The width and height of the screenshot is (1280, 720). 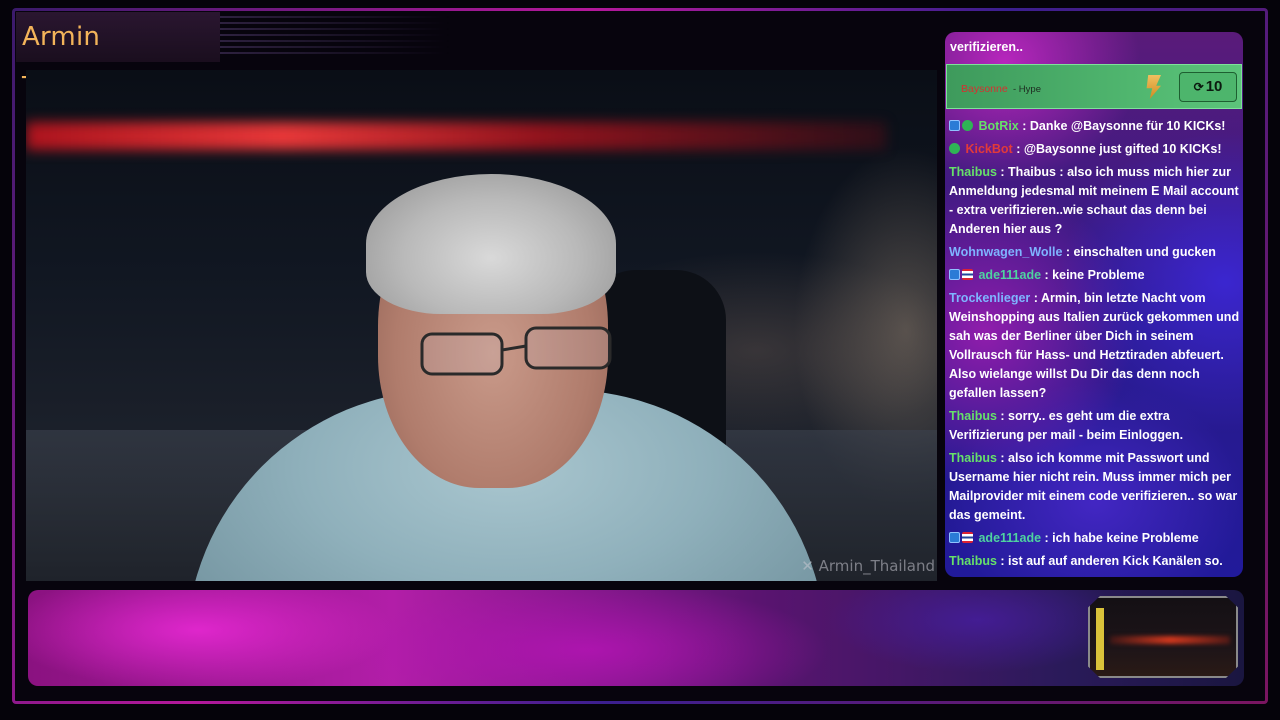 I want to click on channel-title: Armin Thailand, so click(x=118, y=57).